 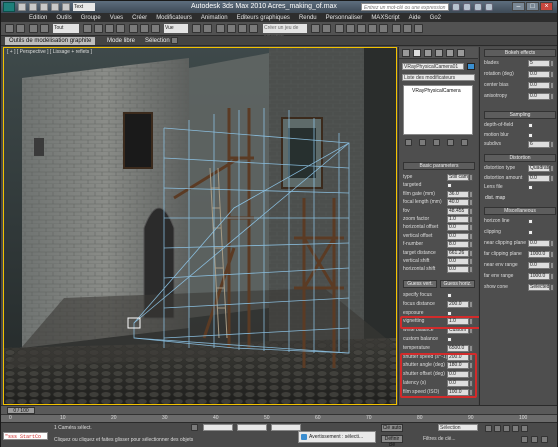 What do you see at coordinates (9, 7) in the screenshot?
I see `app-logo-icon` at bounding box center [9, 7].